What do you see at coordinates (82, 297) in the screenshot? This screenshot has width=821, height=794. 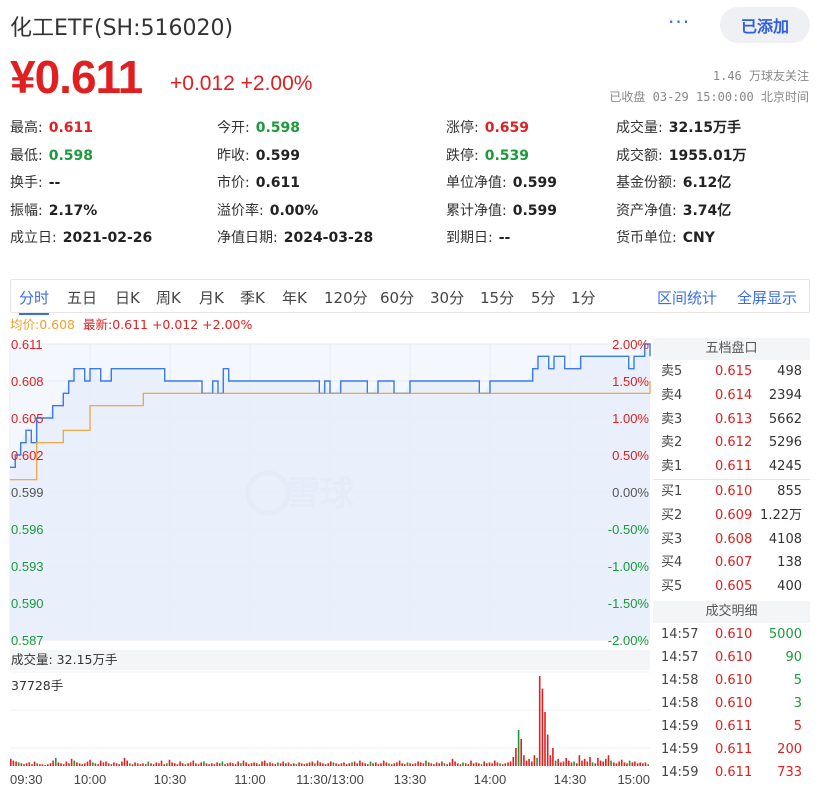 I see `tab-period: 五日` at bounding box center [82, 297].